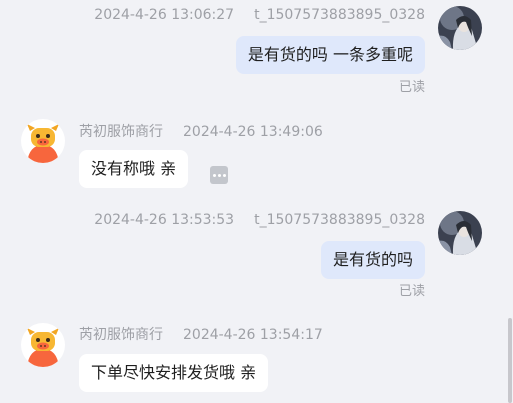 This screenshot has height=403, width=513. I want to click on message-bubble: 是有货的吗 一条多重呢, so click(330, 55).